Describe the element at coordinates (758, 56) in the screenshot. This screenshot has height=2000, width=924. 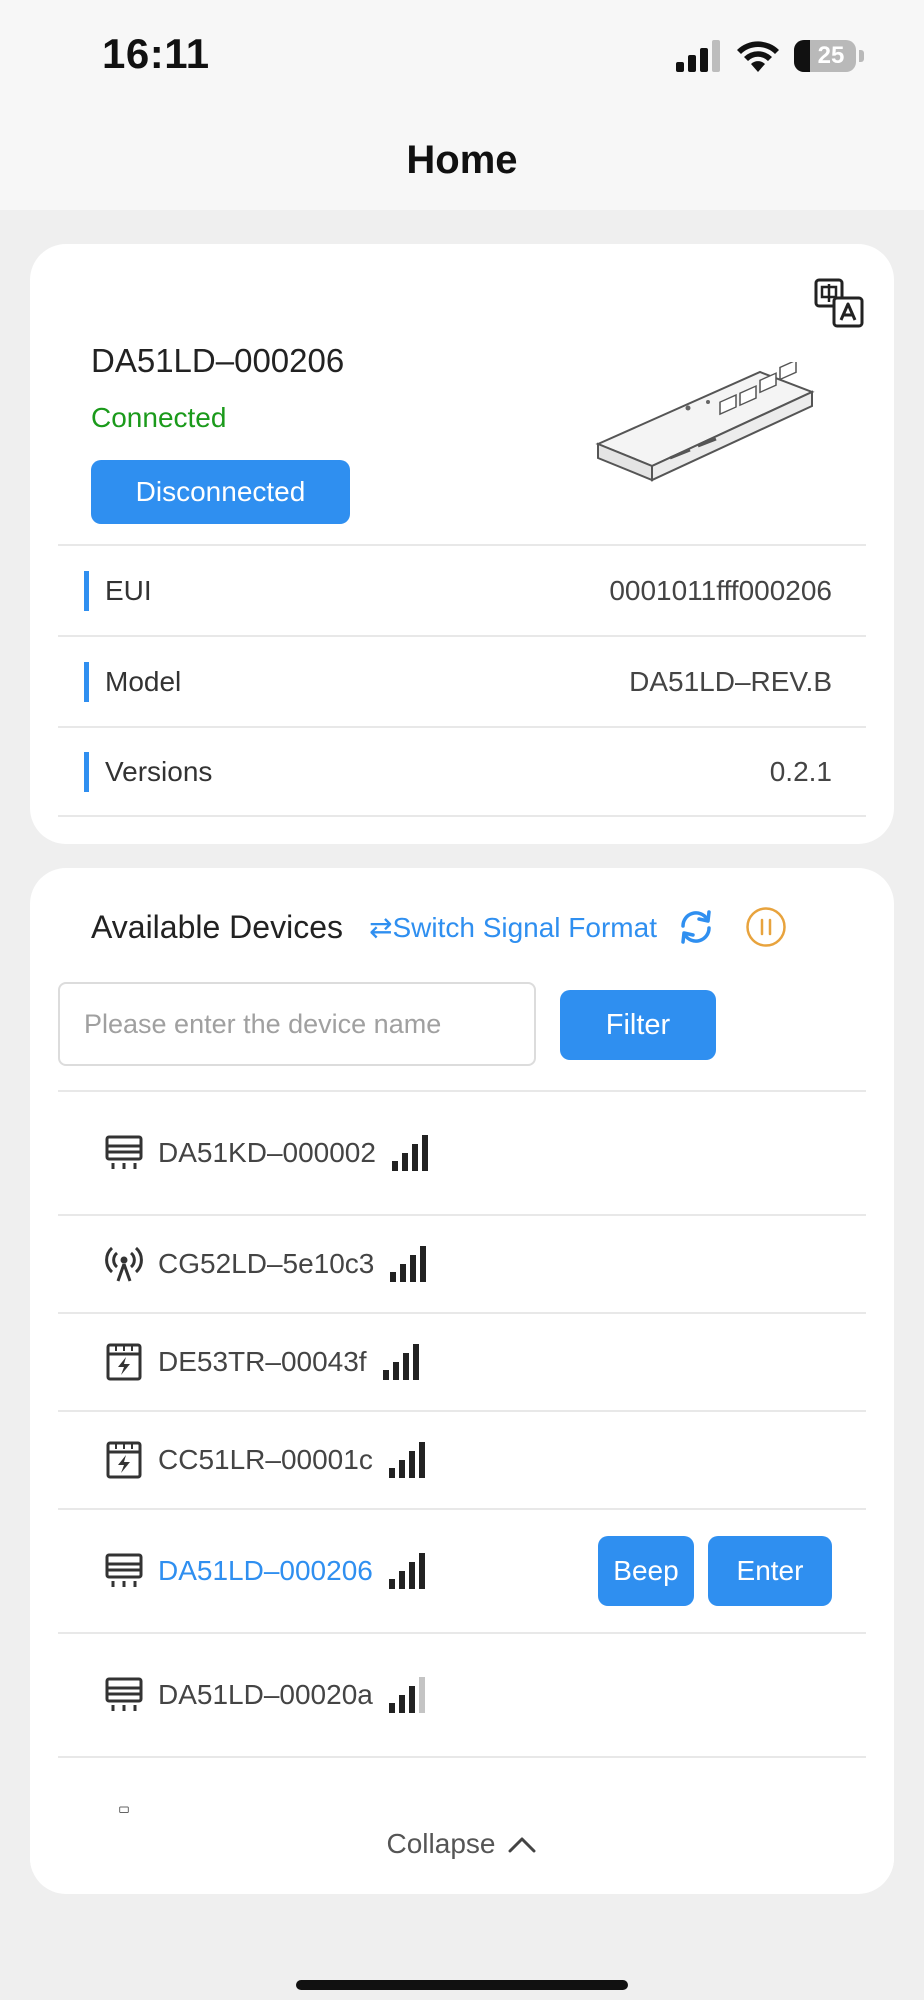
I see `wifi-icon` at that location.